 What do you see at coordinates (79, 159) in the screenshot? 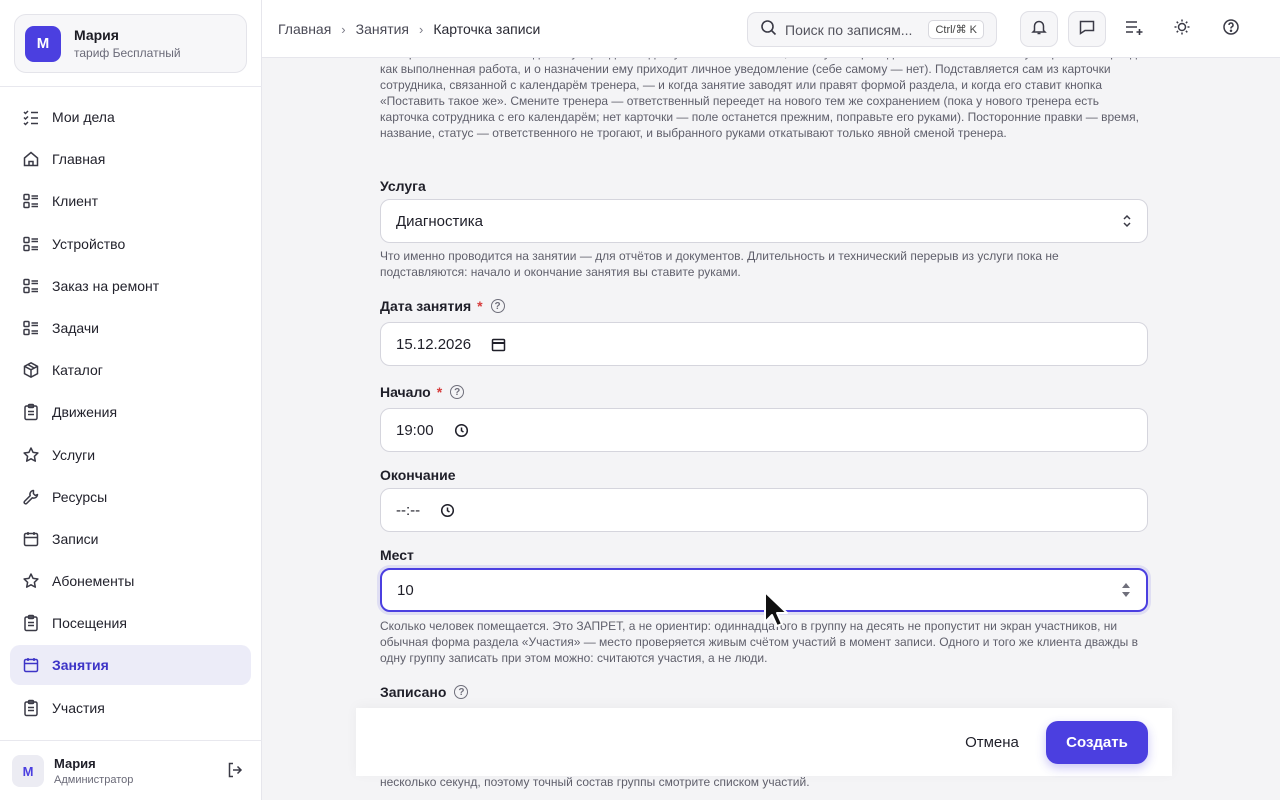
I see `sidebar-item-label: Главная` at bounding box center [79, 159].